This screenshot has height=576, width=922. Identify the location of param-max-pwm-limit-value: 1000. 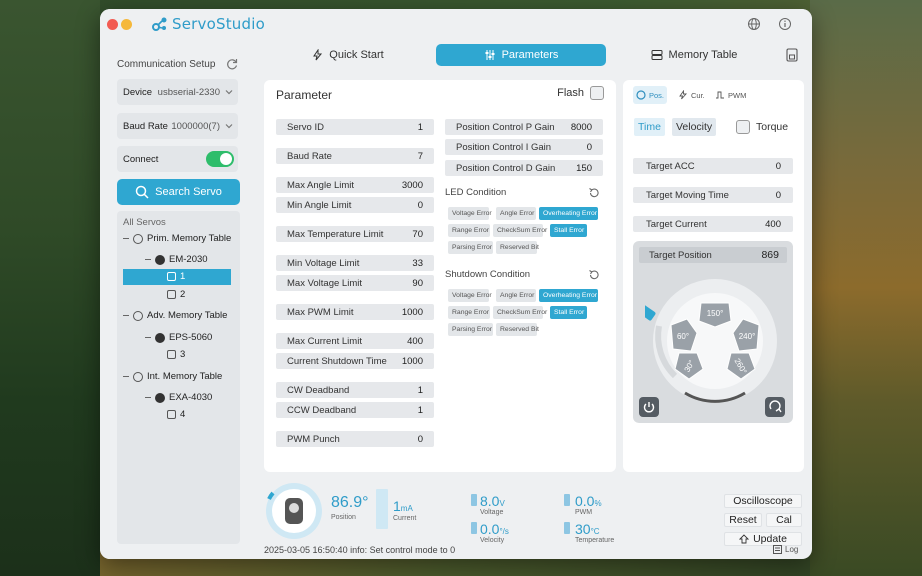
(412, 312).